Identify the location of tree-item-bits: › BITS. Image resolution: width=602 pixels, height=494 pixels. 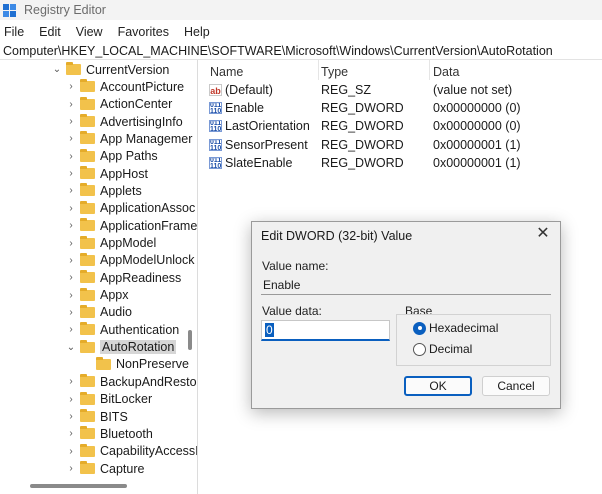
(97, 416).